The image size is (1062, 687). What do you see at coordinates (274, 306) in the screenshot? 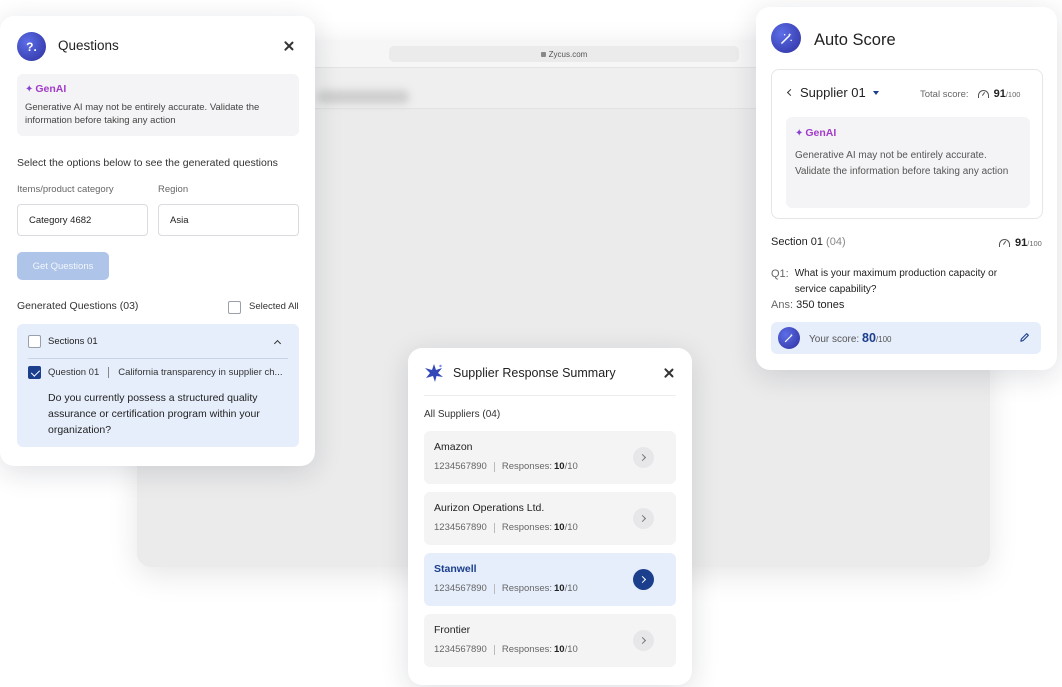
I see `select-all-label: Selected All` at bounding box center [274, 306].